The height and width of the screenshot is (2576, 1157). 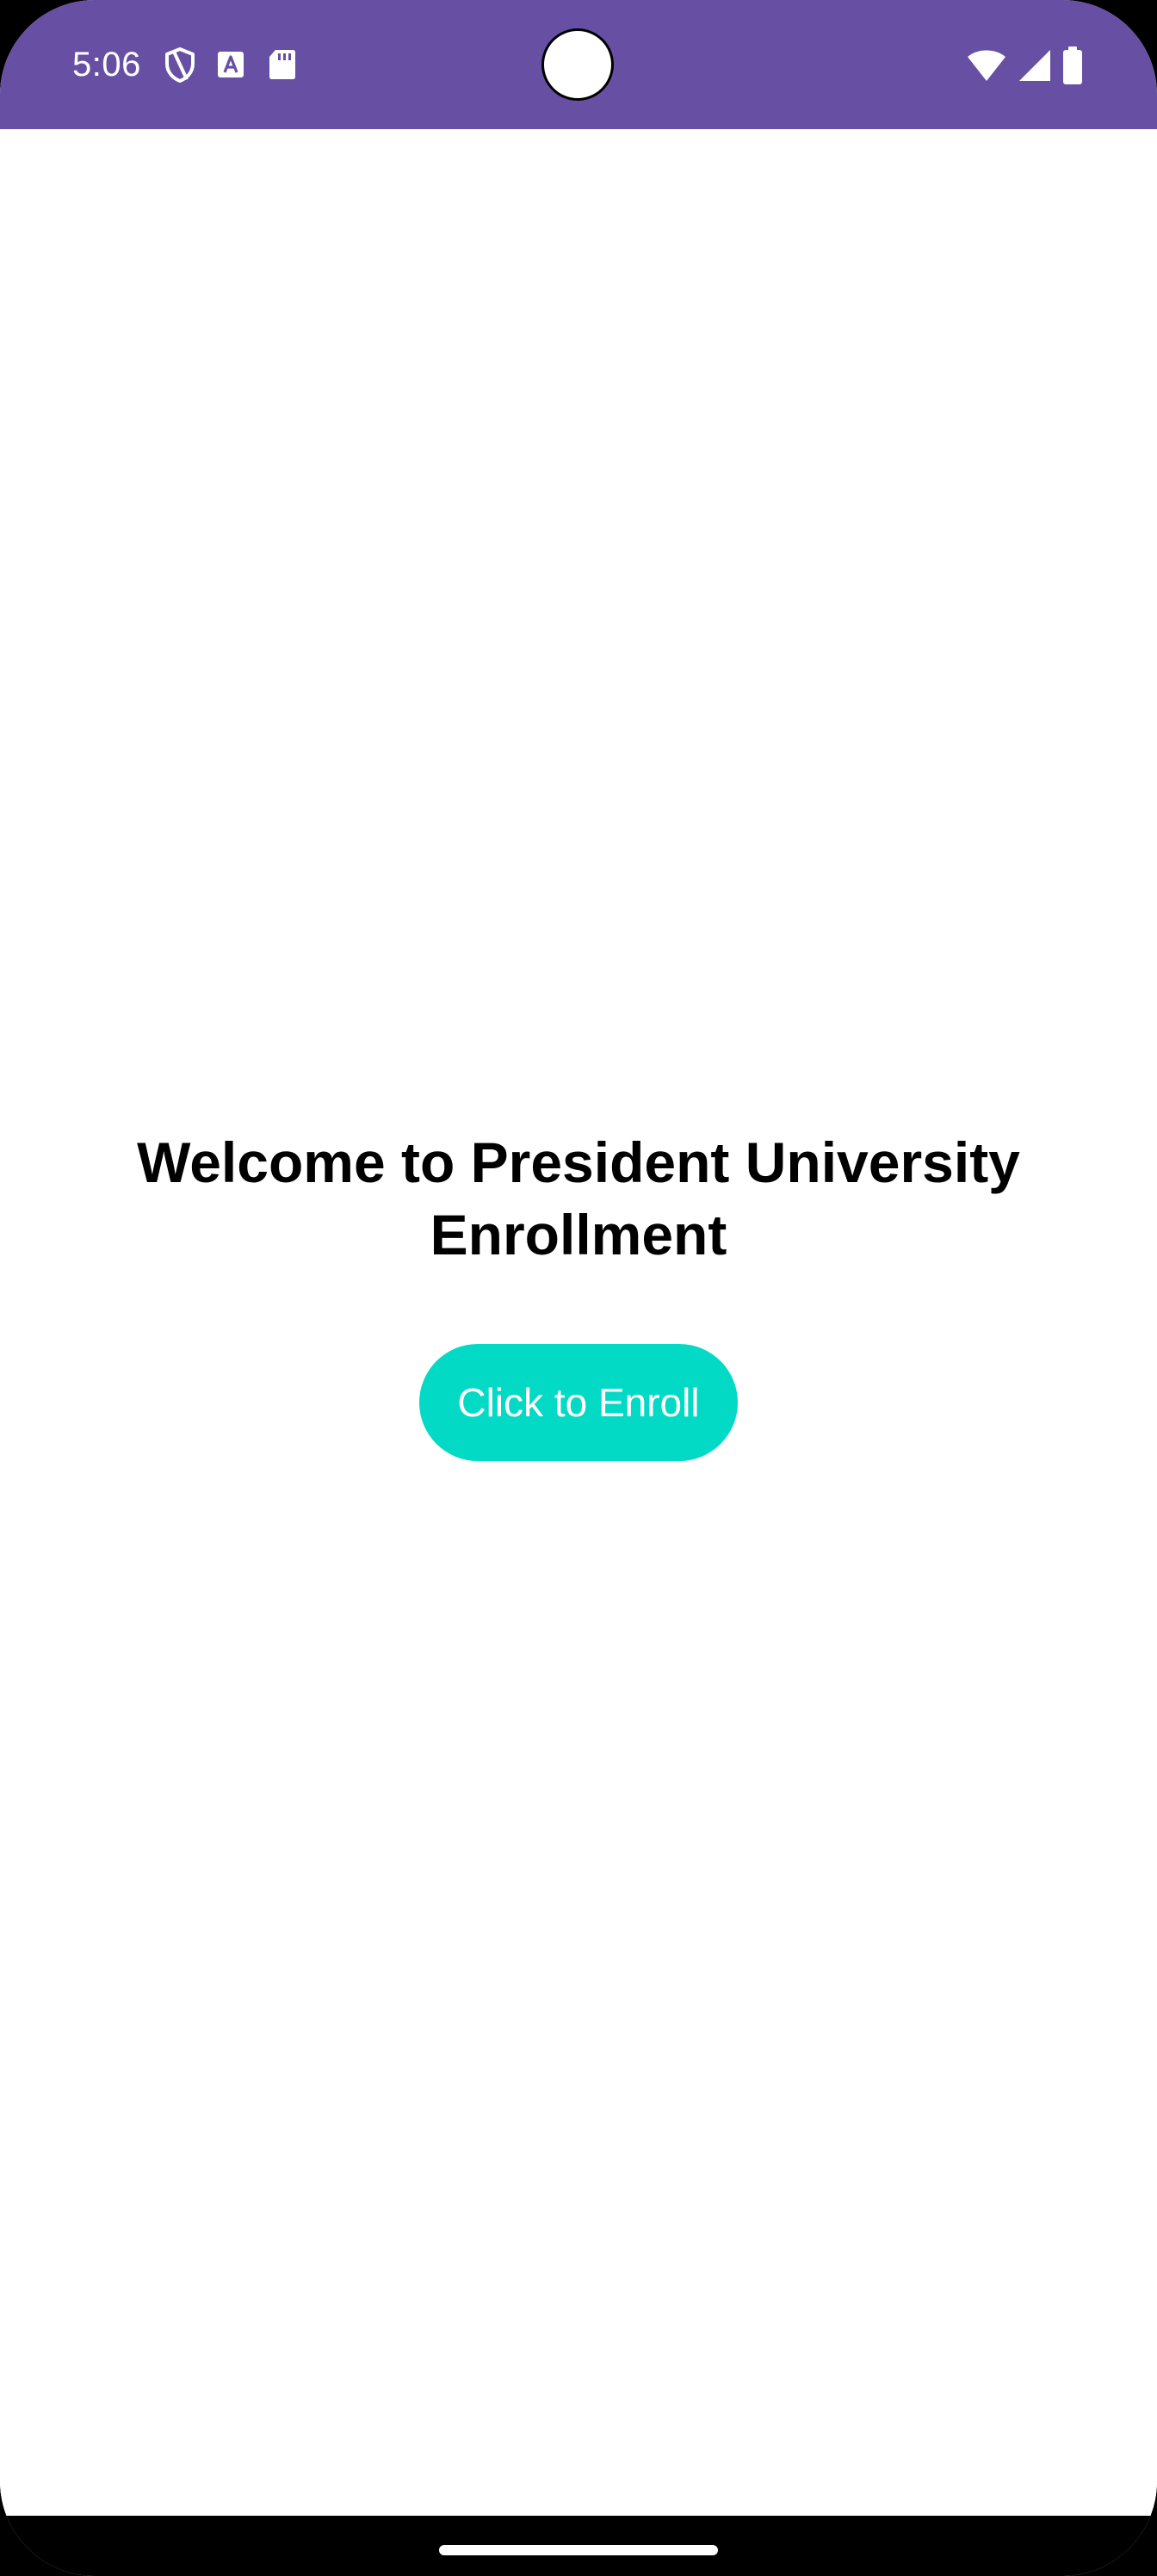 I want to click on front-camera-cutout, so click(x=578, y=64).